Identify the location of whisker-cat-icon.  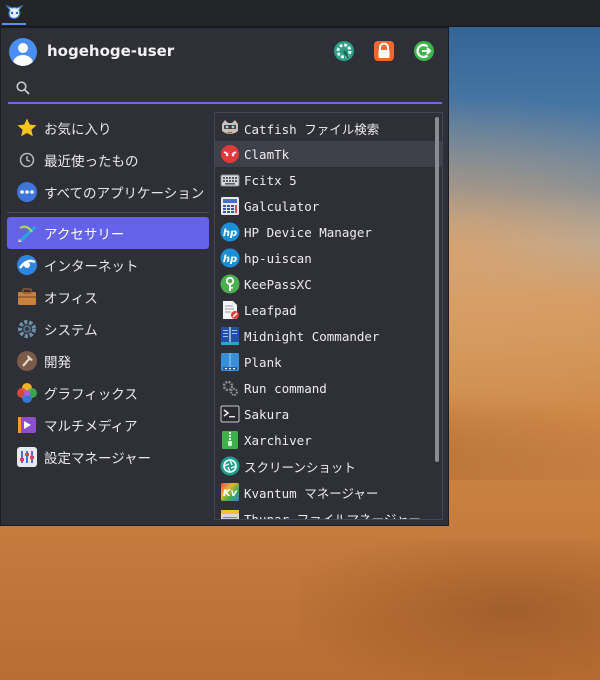
(14, 12).